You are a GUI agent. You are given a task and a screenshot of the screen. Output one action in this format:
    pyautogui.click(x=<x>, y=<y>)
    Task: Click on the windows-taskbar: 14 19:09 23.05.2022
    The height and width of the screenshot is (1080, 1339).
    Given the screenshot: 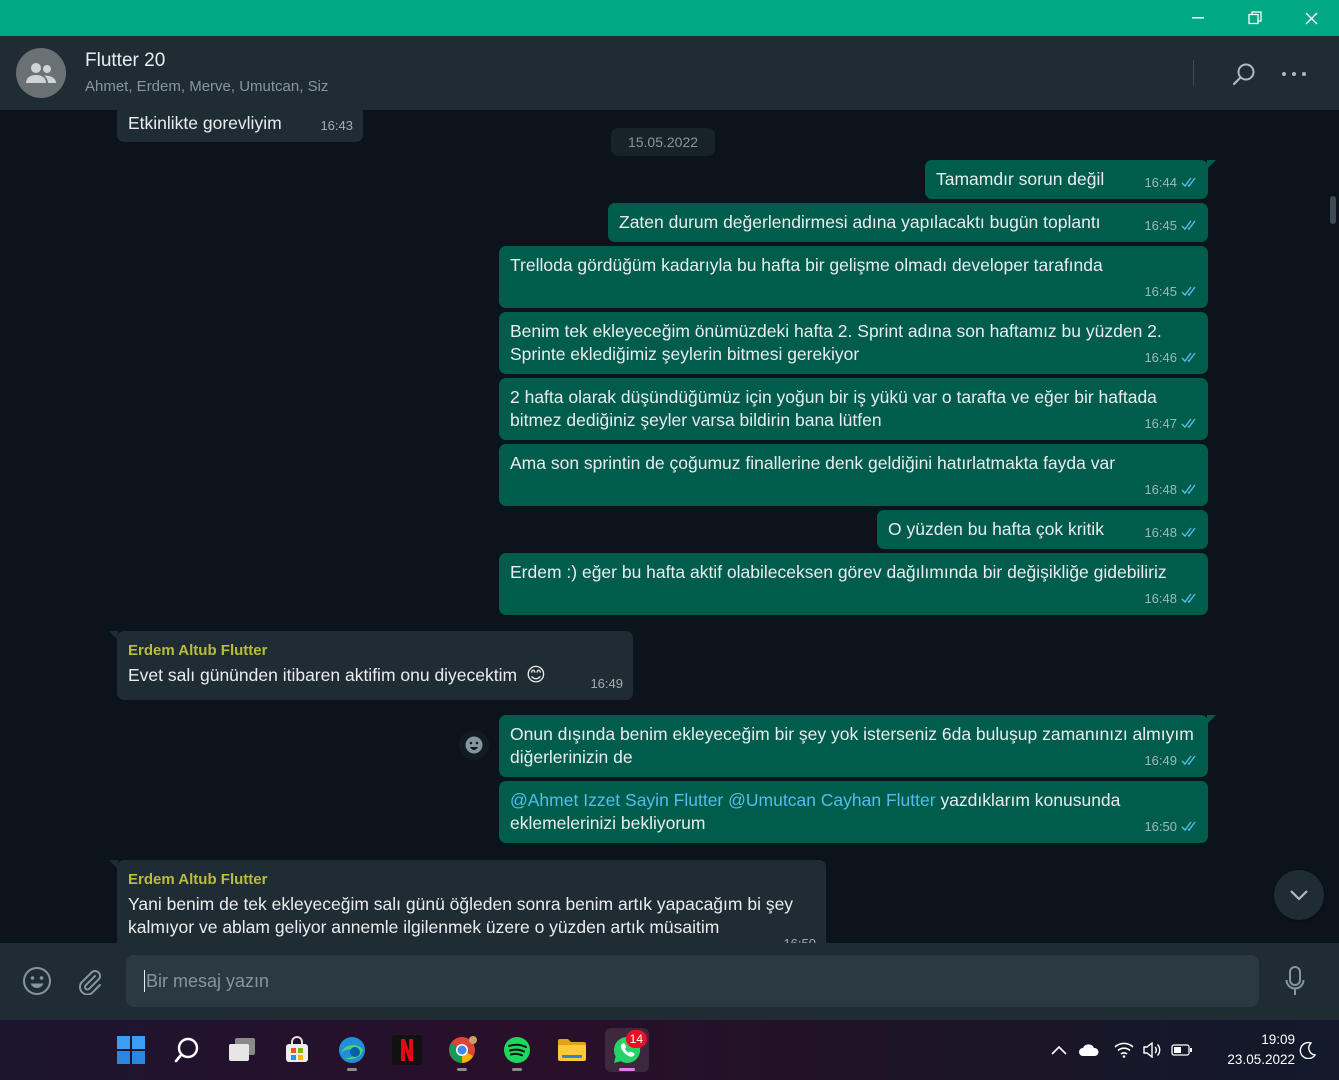 What is the action you would take?
    pyautogui.click(x=669, y=1050)
    